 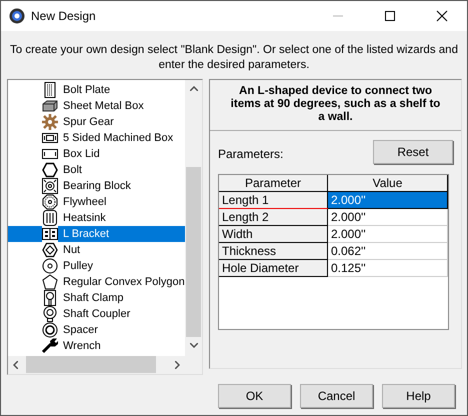 What do you see at coordinates (96, 234) in the screenshot?
I see `wizard-item: L Bracket` at bounding box center [96, 234].